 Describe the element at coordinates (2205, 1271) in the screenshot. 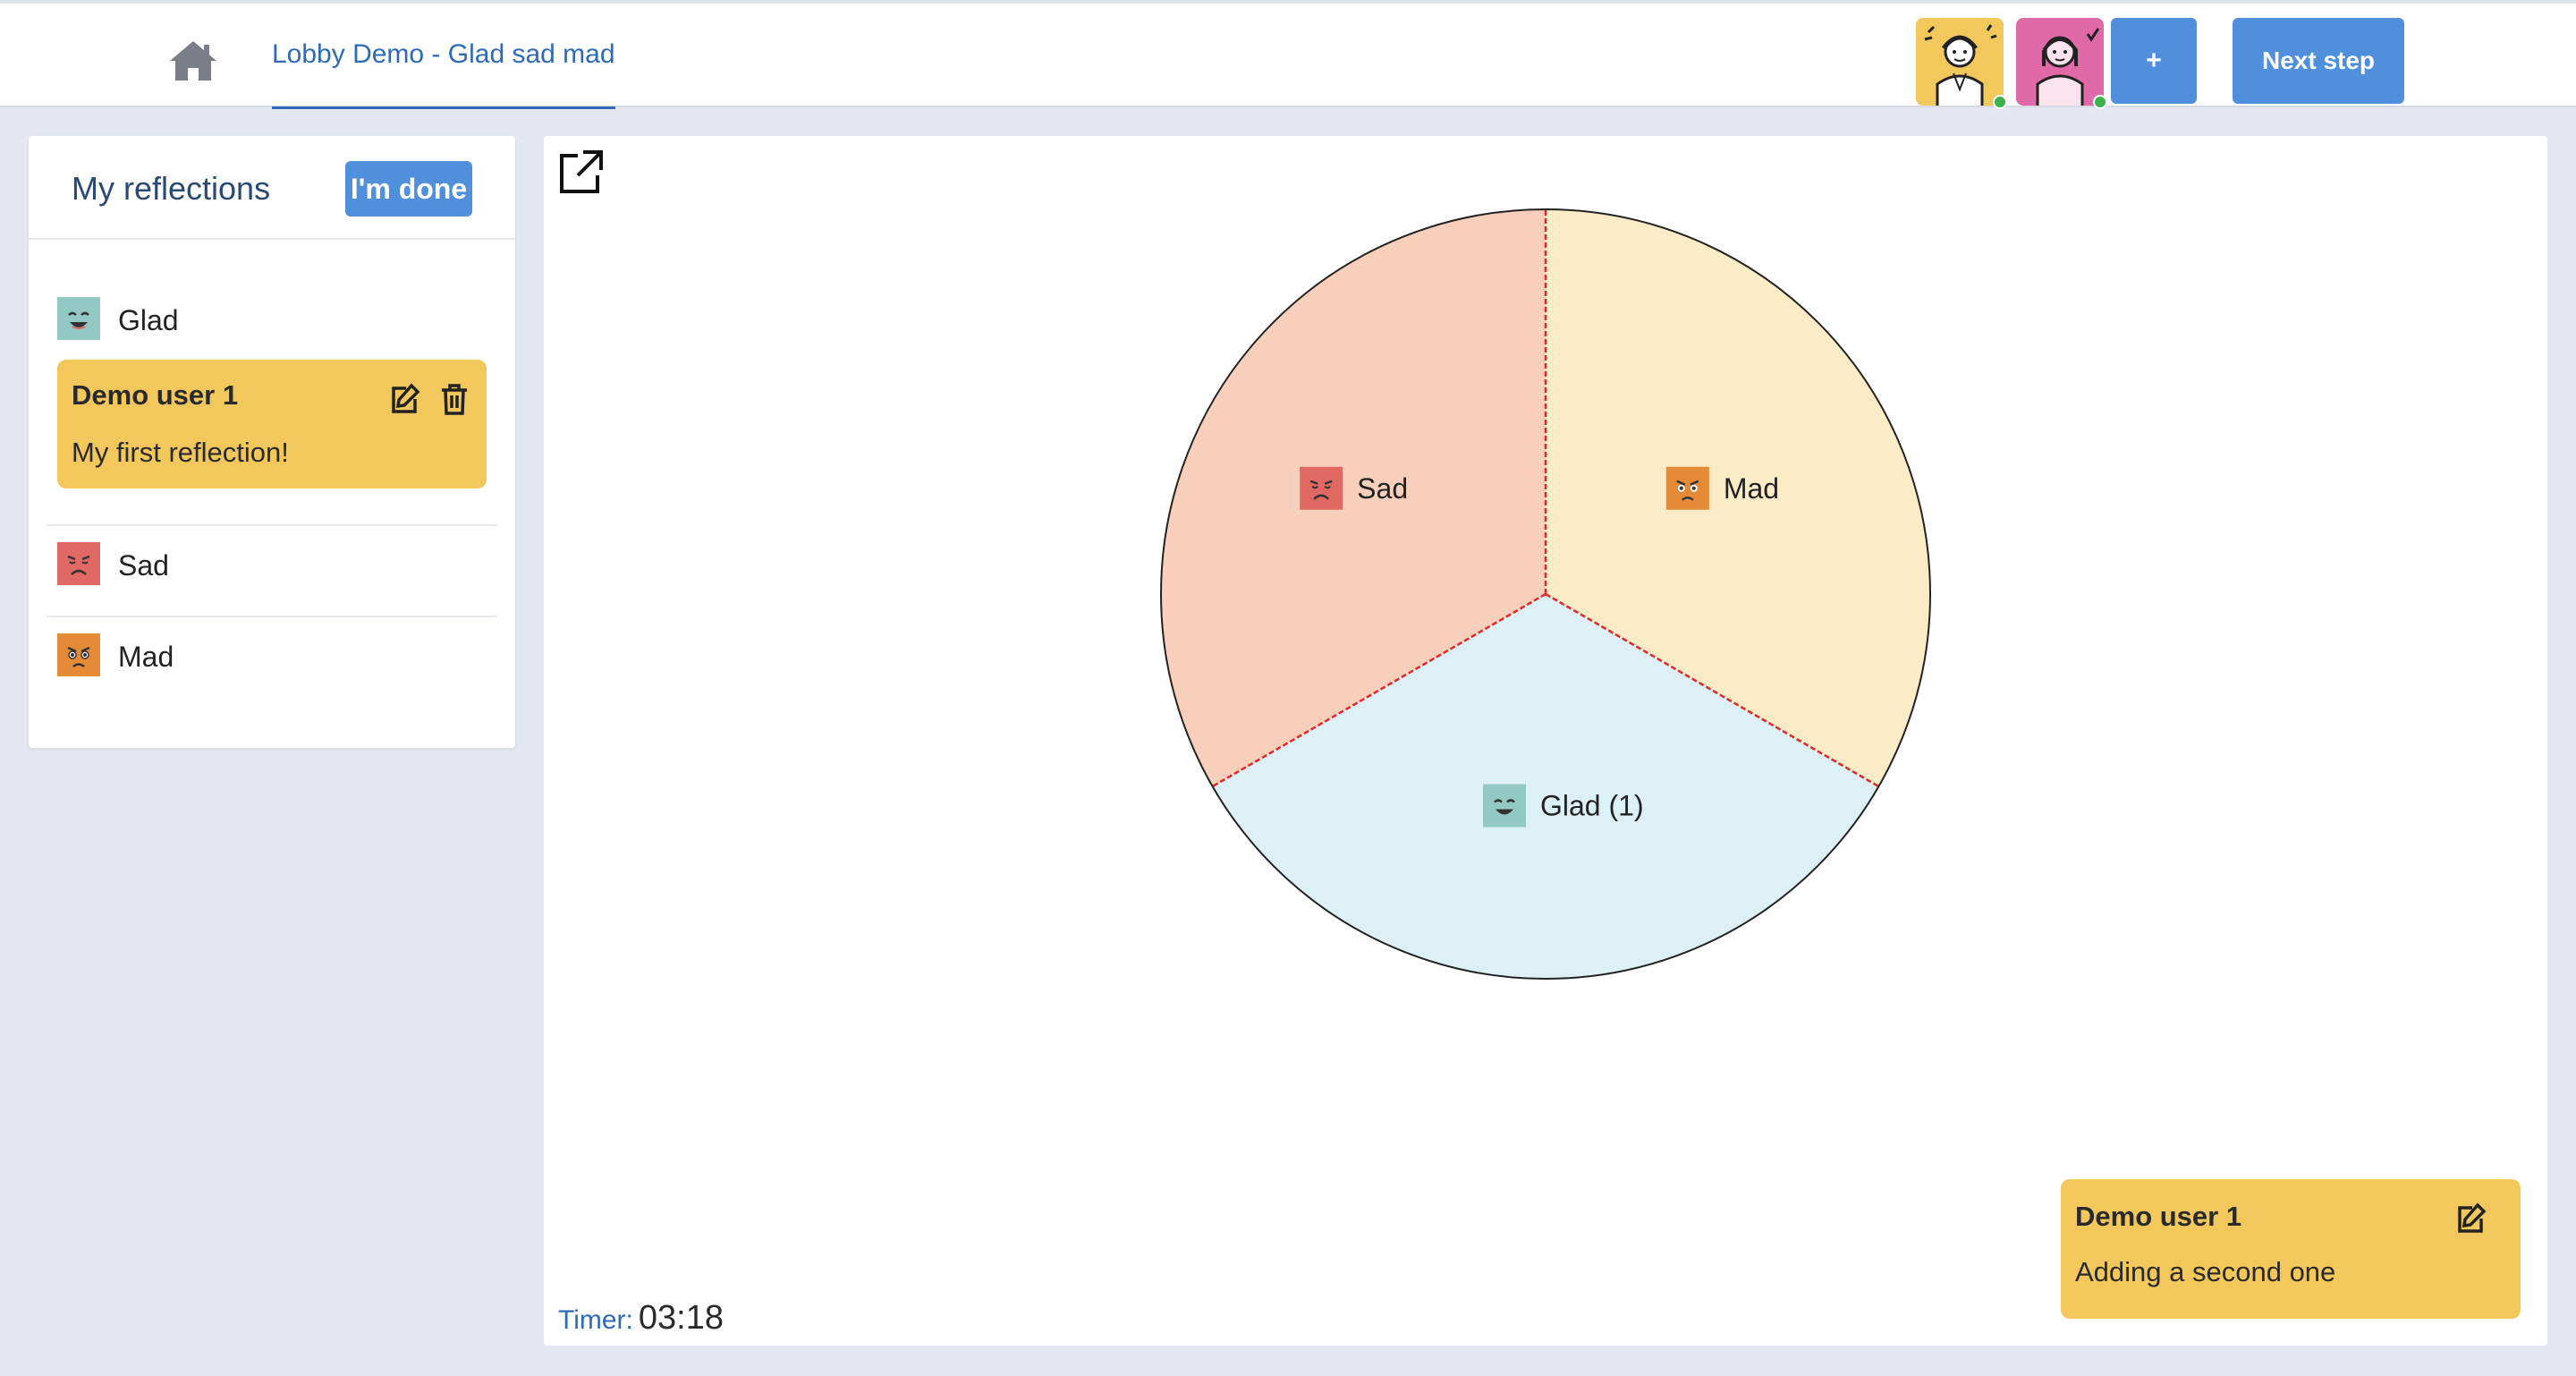

I see `note-text: Adding a second one` at that location.